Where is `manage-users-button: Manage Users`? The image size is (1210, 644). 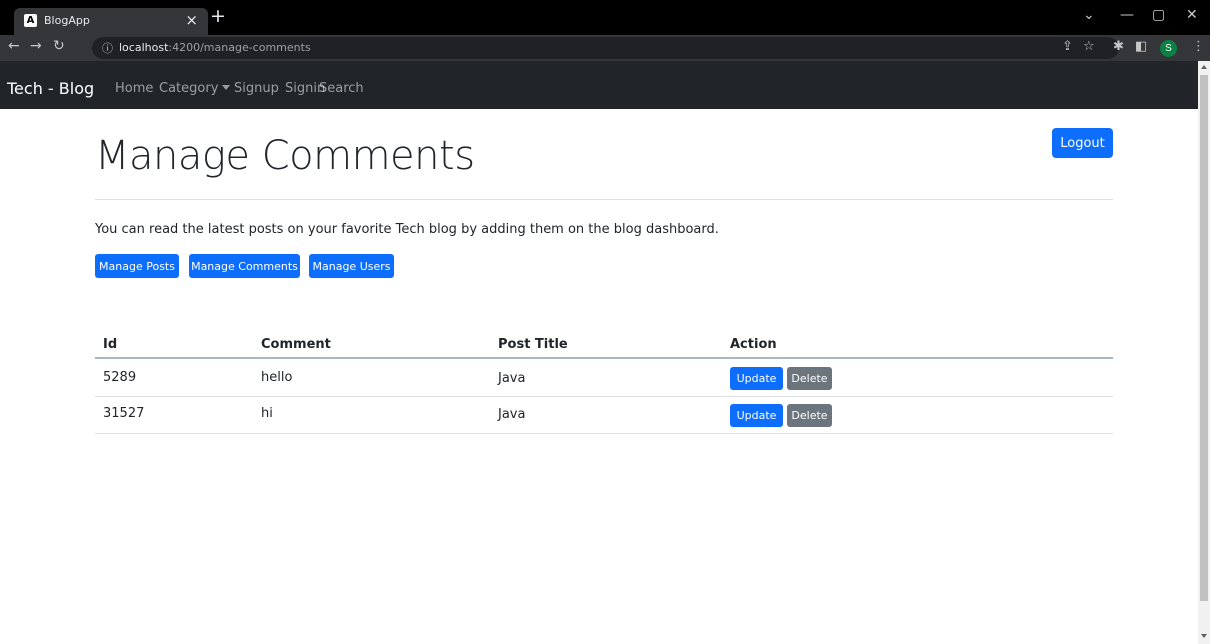 manage-users-button: Manage Users is located at coordinates (351, 266).